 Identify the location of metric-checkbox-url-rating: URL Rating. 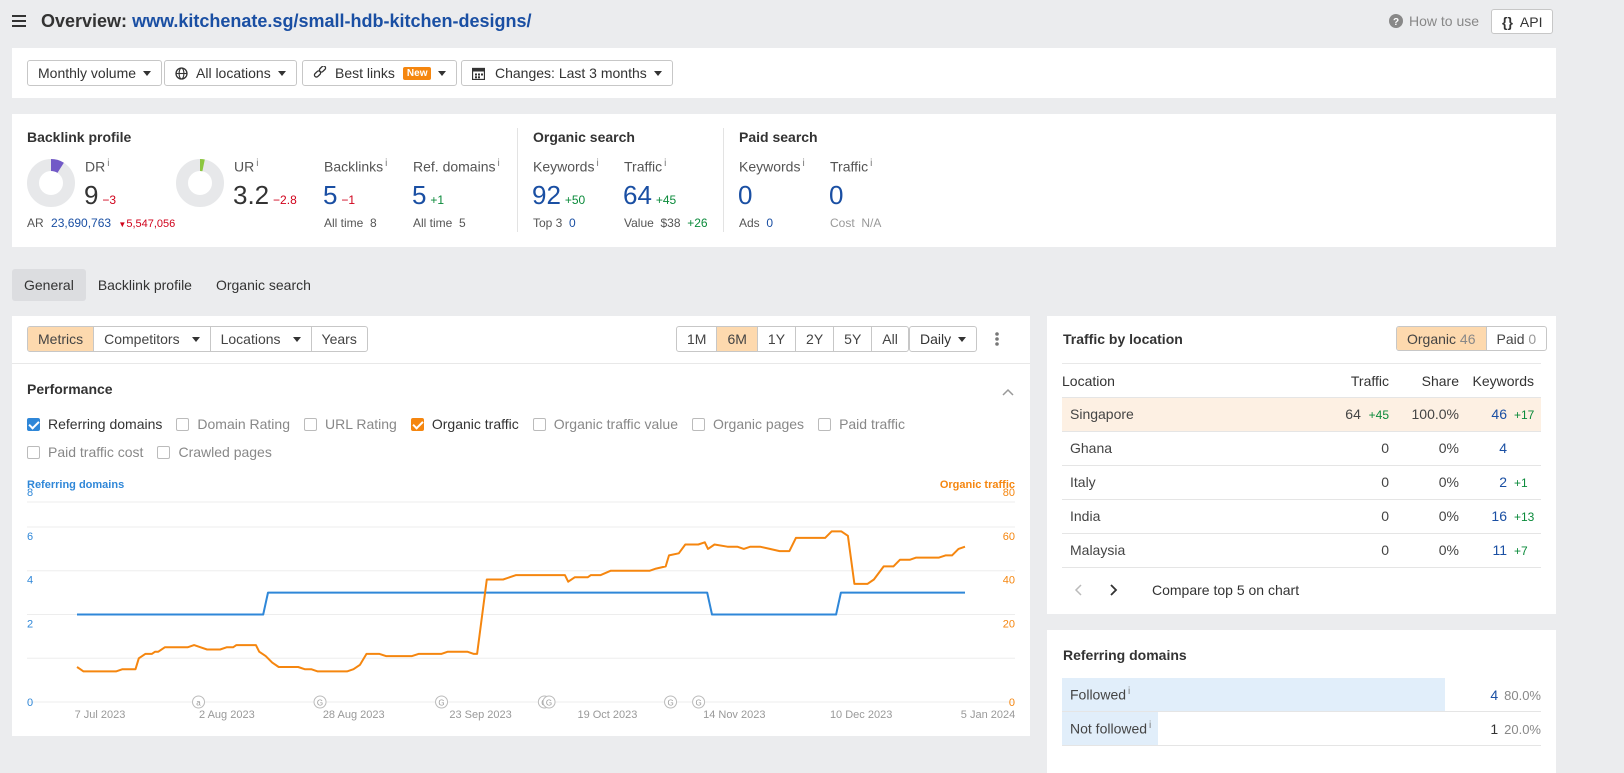
(350, 424).